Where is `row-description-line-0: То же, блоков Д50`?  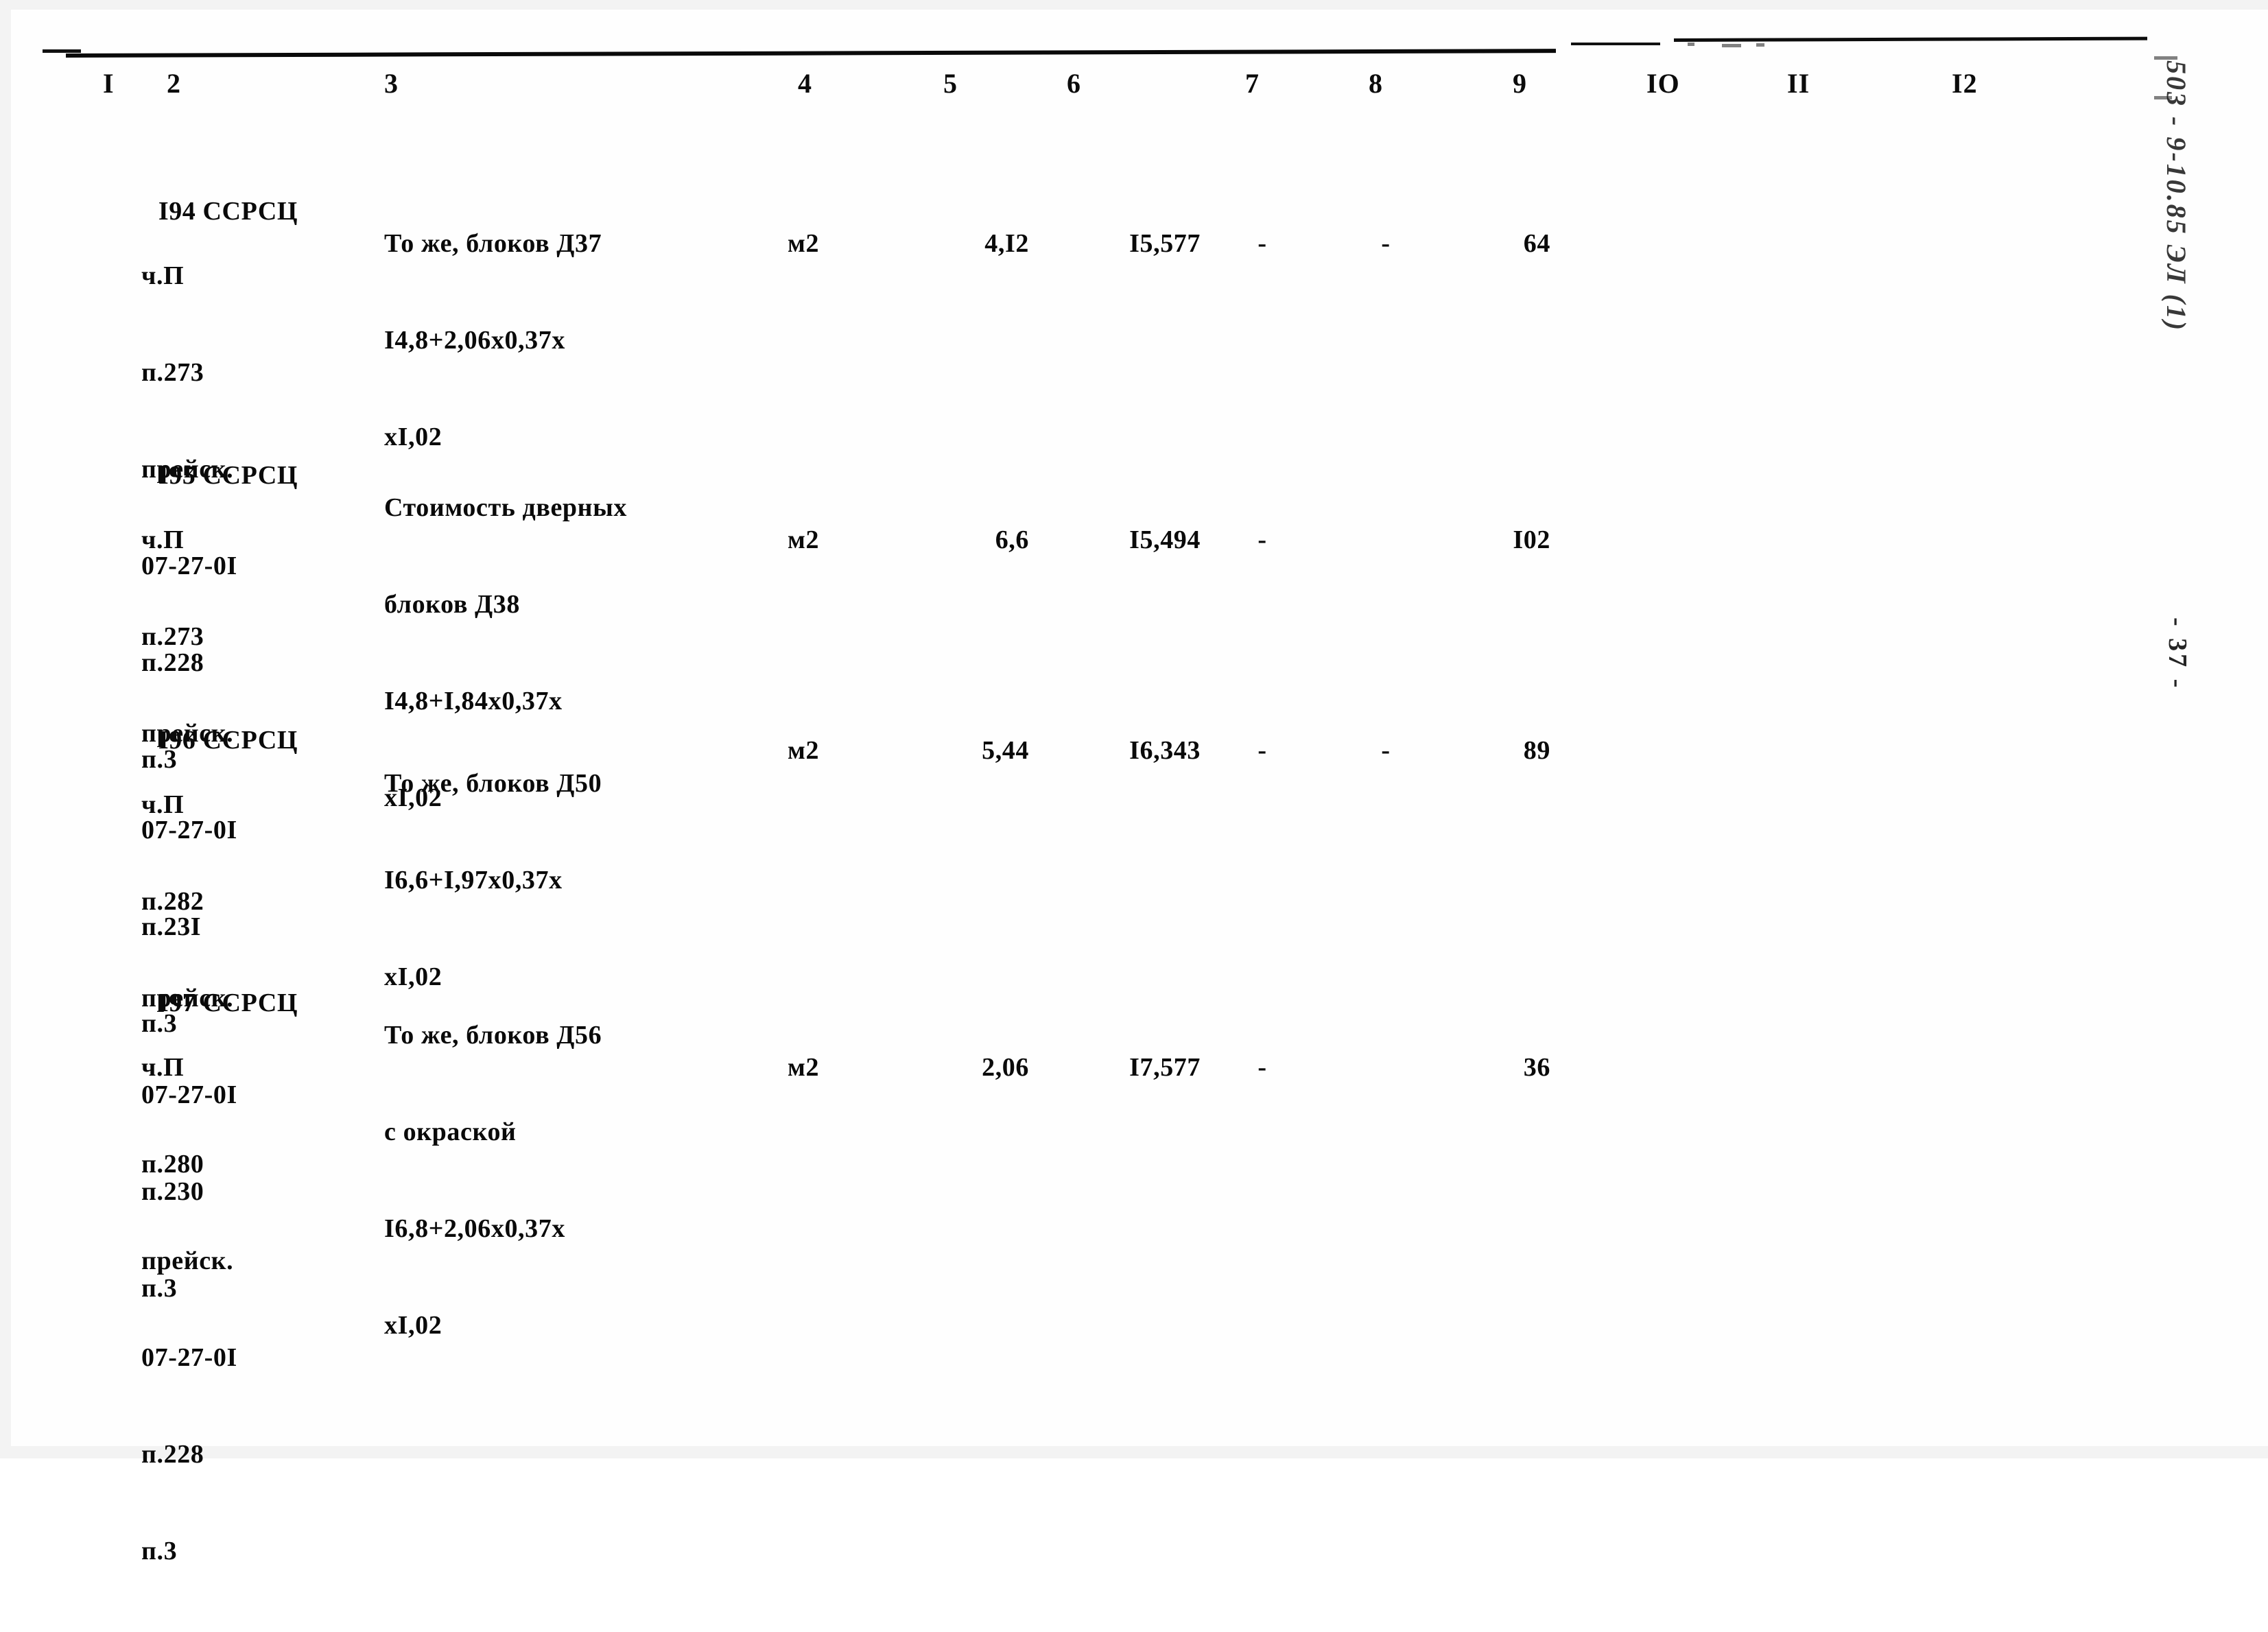 row-description-line-0: То же, блоков Д50 is located at coordinates (493, 783).